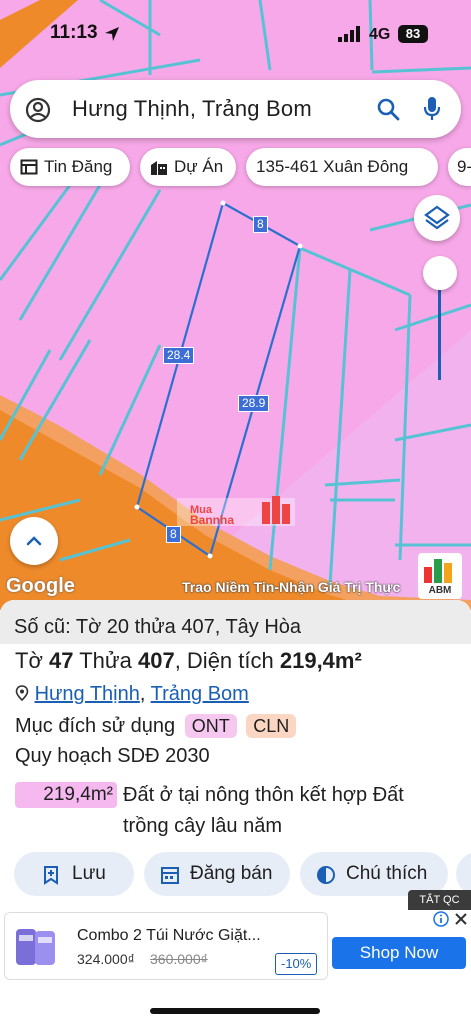 This screenshot has width=471, height=1024. What do you see at coordinates (212, 520) in the screenshot?
I see `watermark-bottom: Bannha` at bounding box center [212, 520].